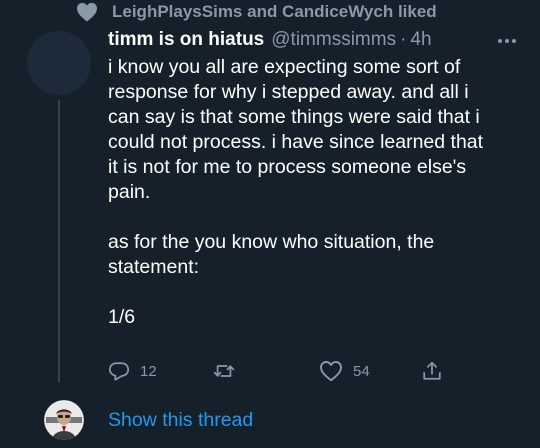 This screenshot has width=540, height=448. Describe the element at coordinates (132, 371) in the screenshot. I see `reply-button: 12` at that location.